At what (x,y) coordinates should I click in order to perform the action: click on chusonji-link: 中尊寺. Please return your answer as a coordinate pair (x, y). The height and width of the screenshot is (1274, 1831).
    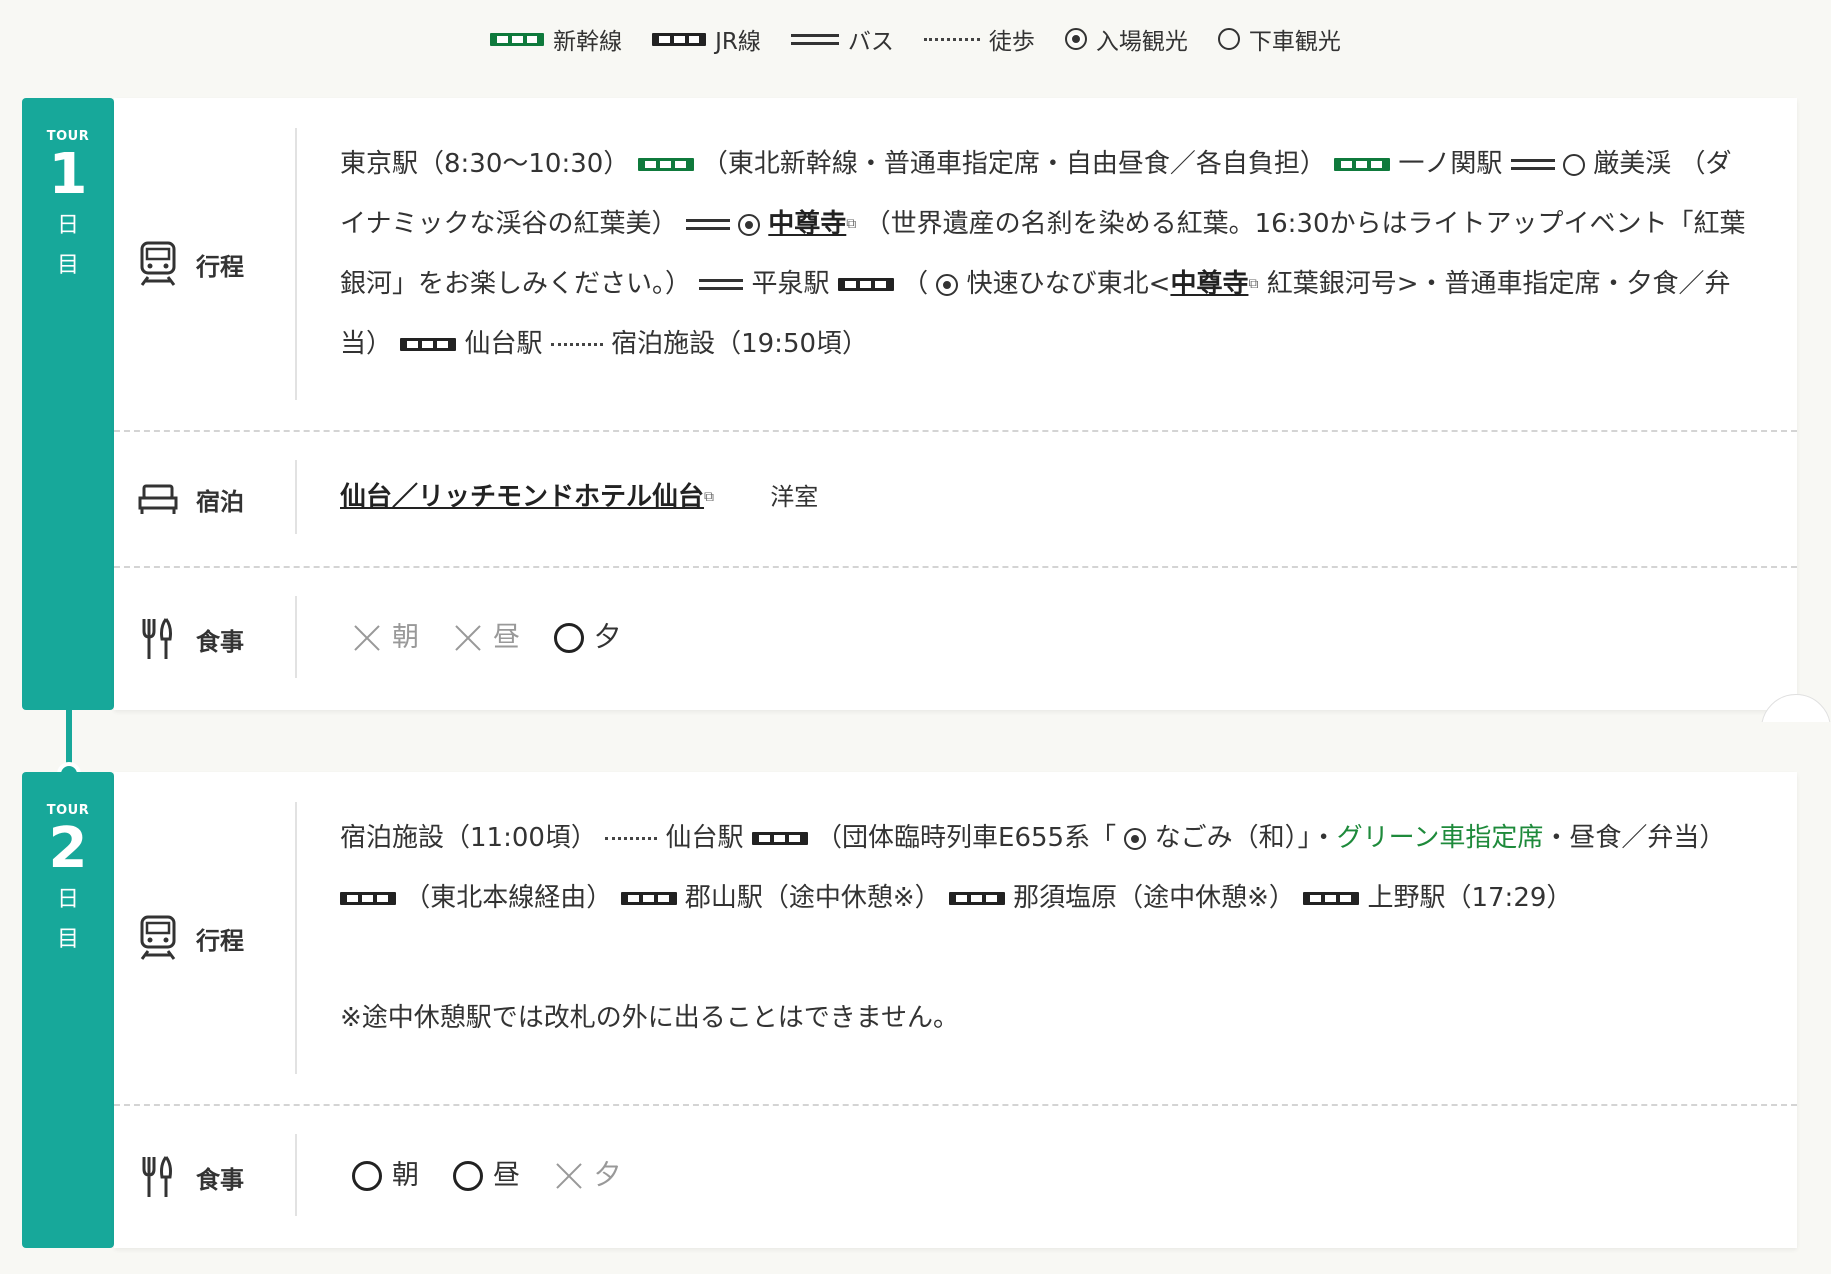
    Looking at the image, I should click on (807, 224).